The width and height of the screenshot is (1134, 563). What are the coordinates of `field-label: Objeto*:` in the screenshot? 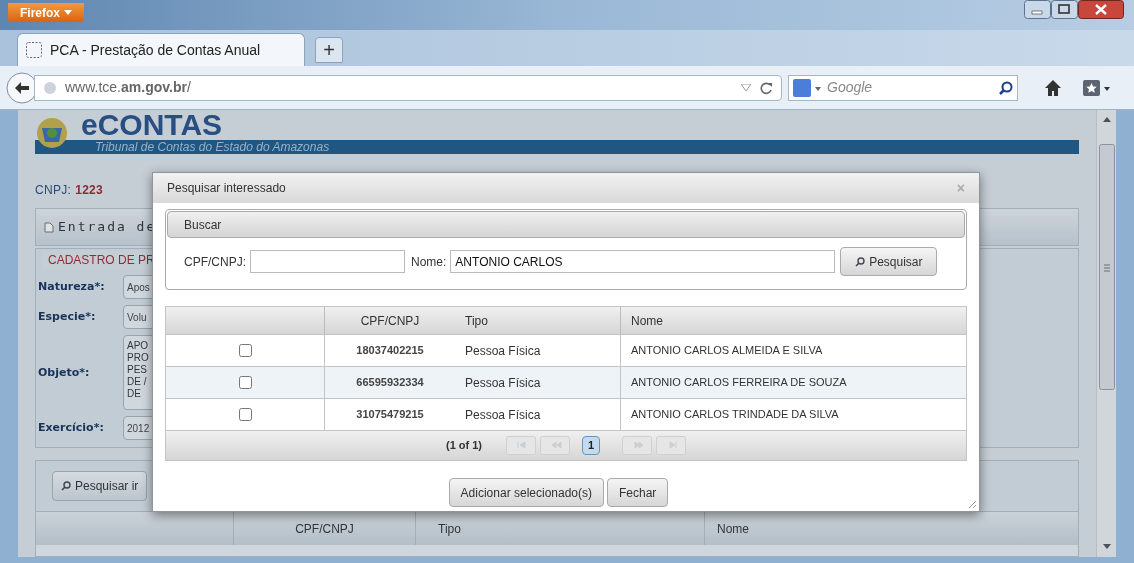 It's located at (64, 372).